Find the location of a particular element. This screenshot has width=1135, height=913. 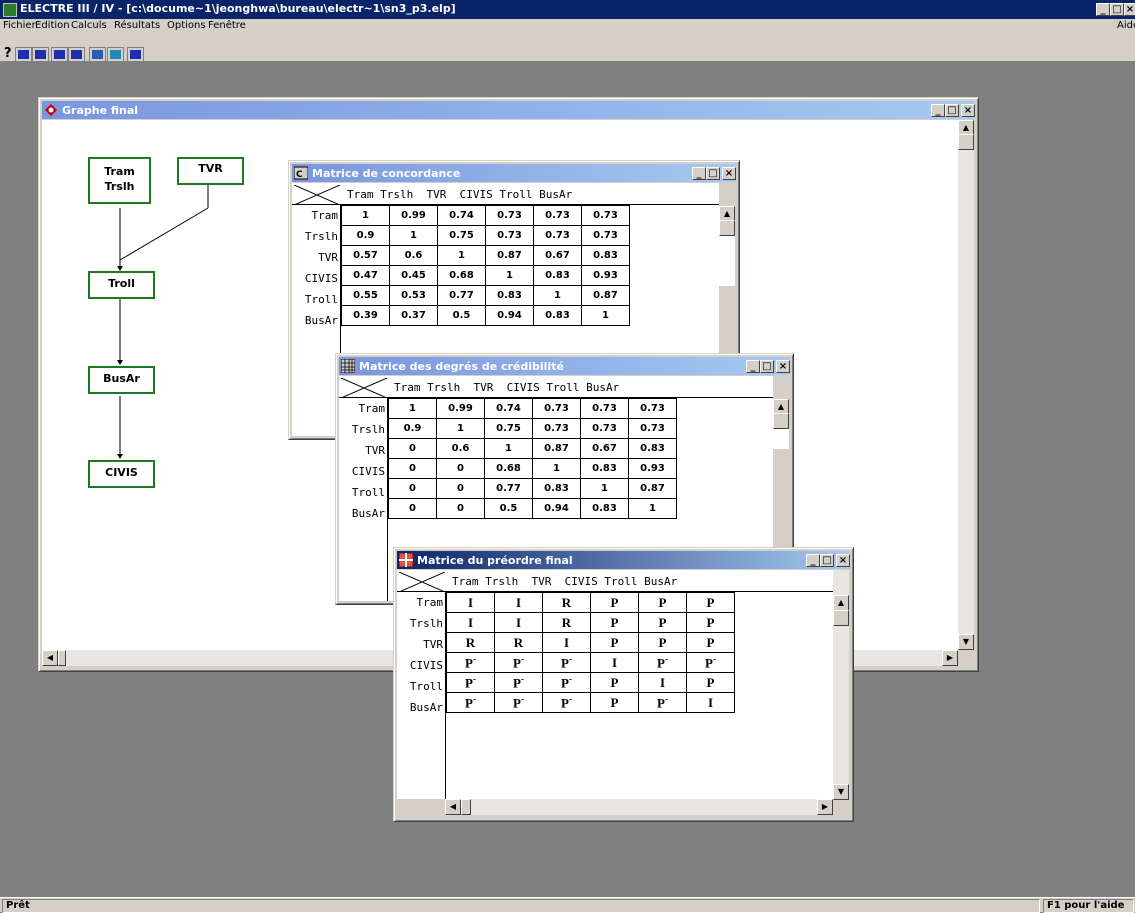

scroll-down-icon: ▼ is located at coordinates (966, 642).